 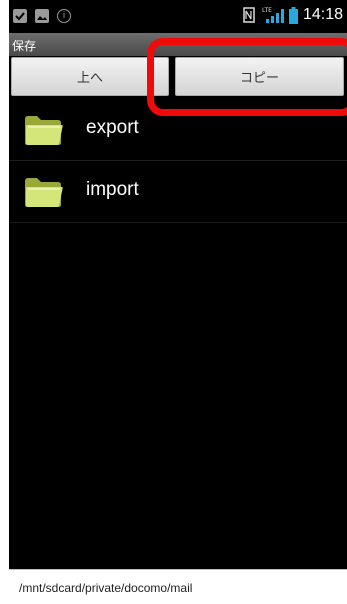 I want to click on battery-icon, so click(x=293, y=15).